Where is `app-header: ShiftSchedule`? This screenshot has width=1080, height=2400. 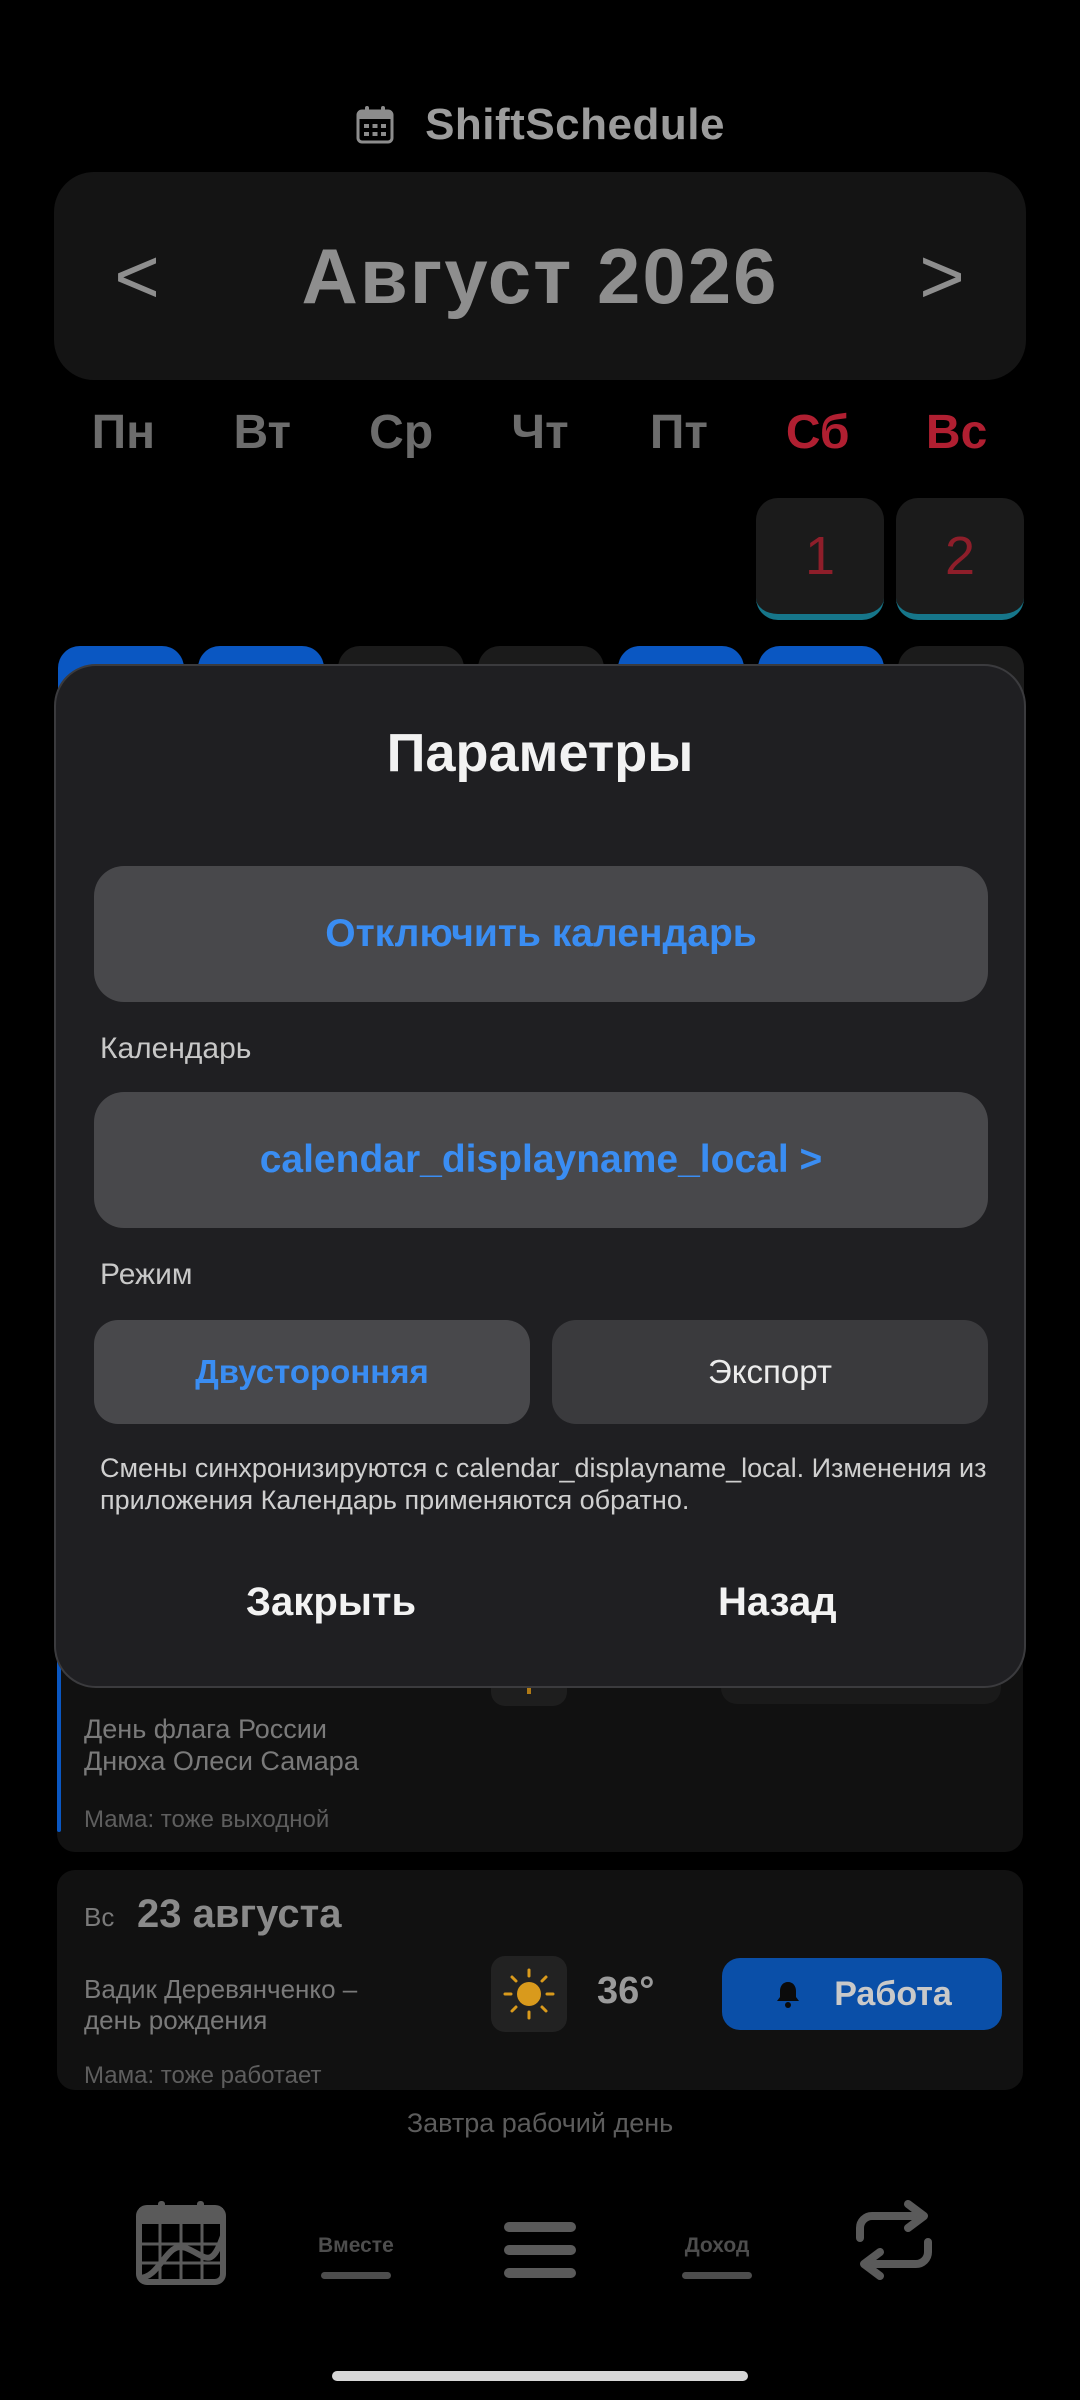 app-header: ShiftSchedule is located at coordinates (540, 125).